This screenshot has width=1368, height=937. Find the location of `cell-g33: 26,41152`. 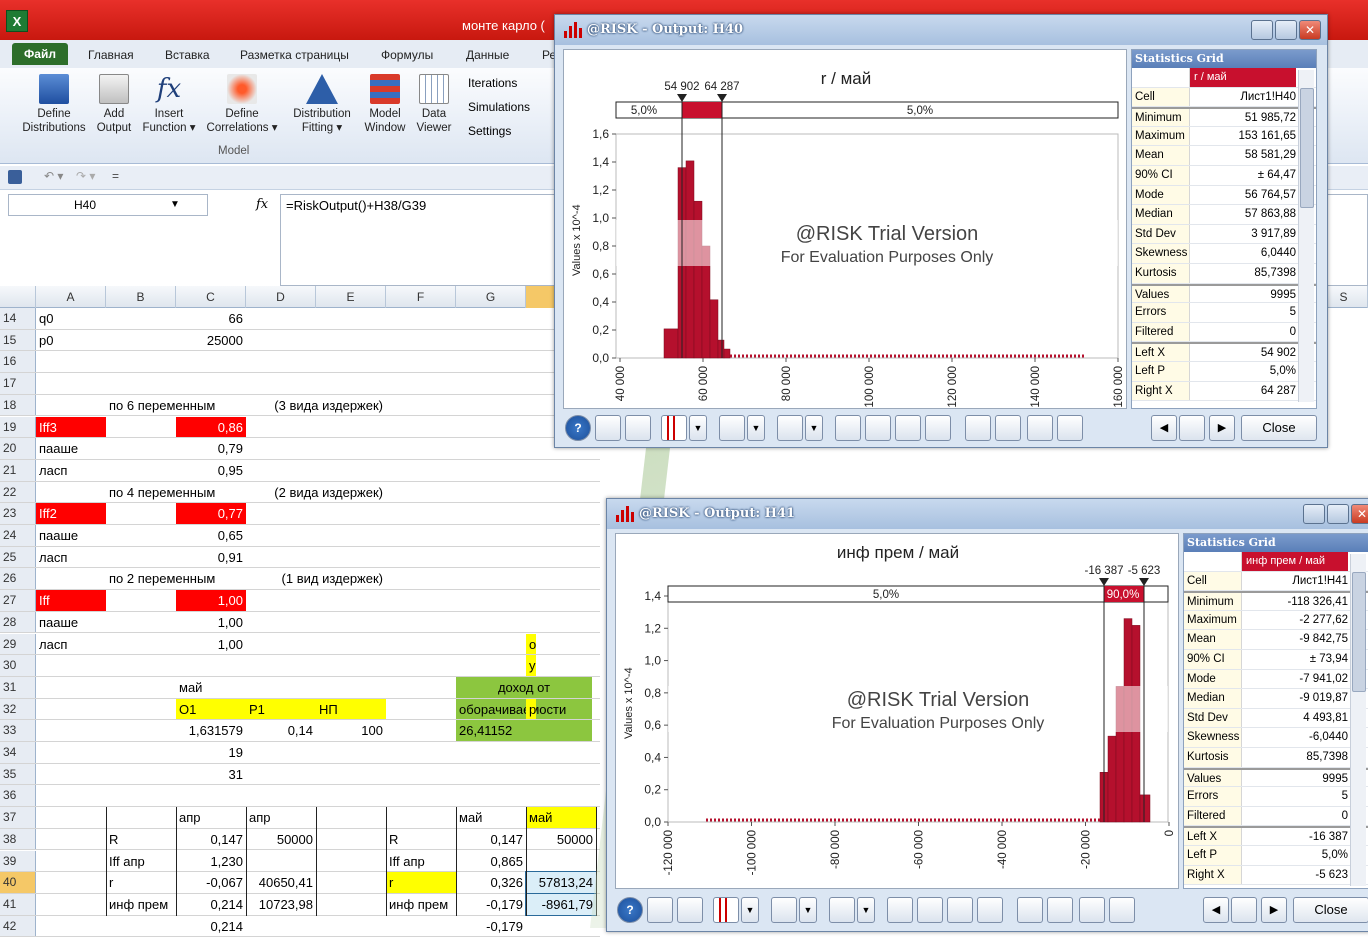

cell-g33: 26,41152 is located at coordinates (524, 730).